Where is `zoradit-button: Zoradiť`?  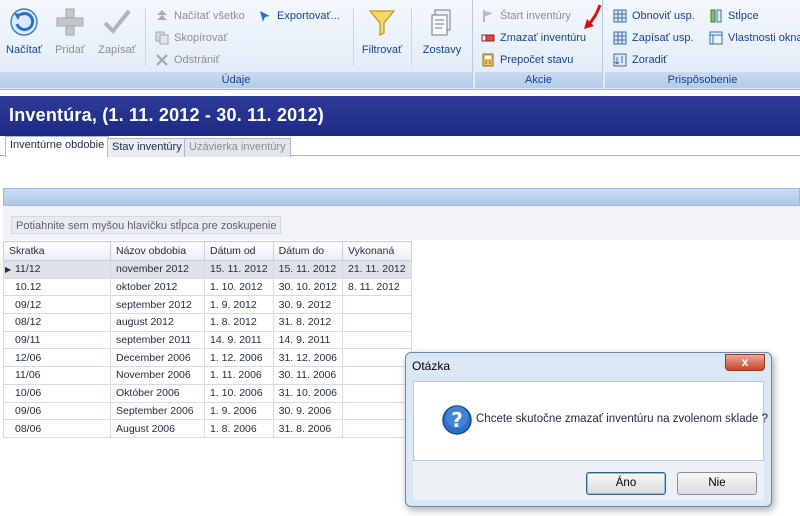
zoradit-button: Zoradiť is located at coordinates (640, 60).